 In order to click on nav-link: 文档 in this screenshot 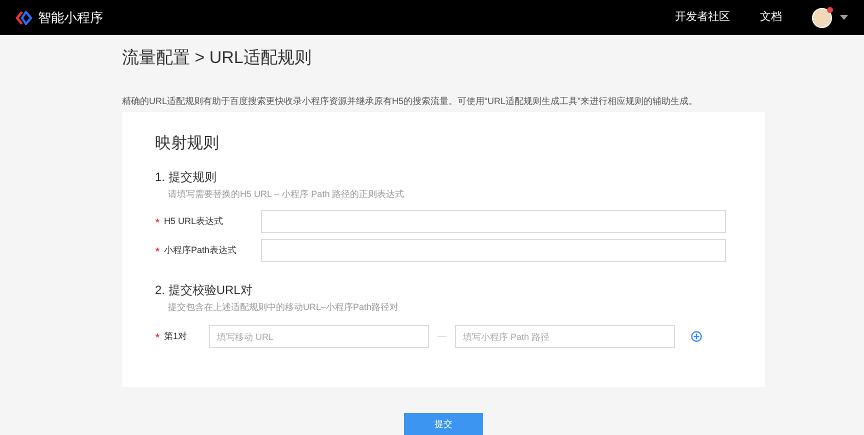, I will do `click(771, 17)`.